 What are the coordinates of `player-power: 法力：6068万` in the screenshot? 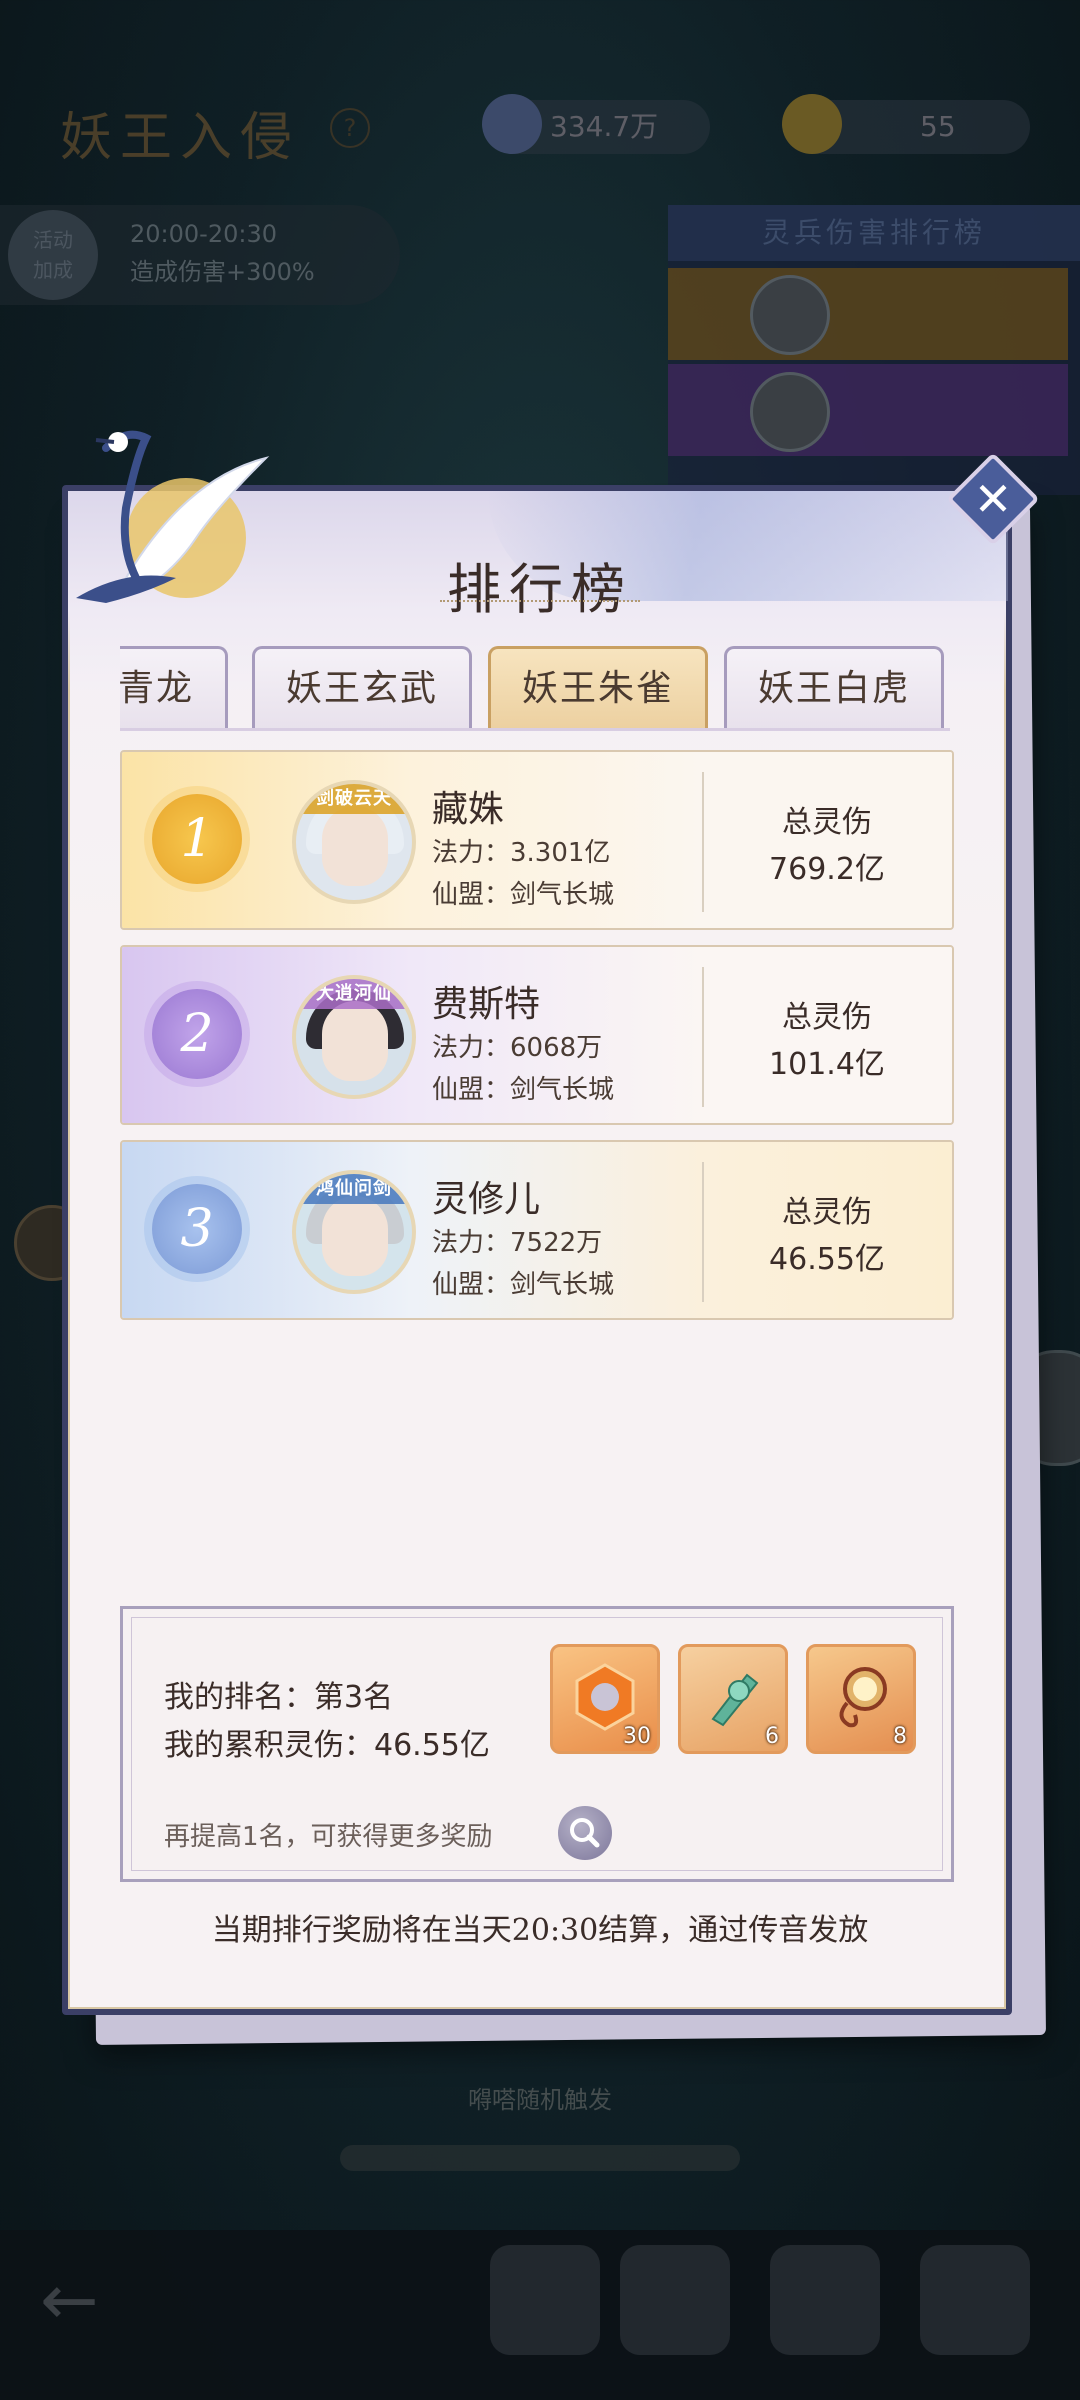 It's located at (517, 1048).